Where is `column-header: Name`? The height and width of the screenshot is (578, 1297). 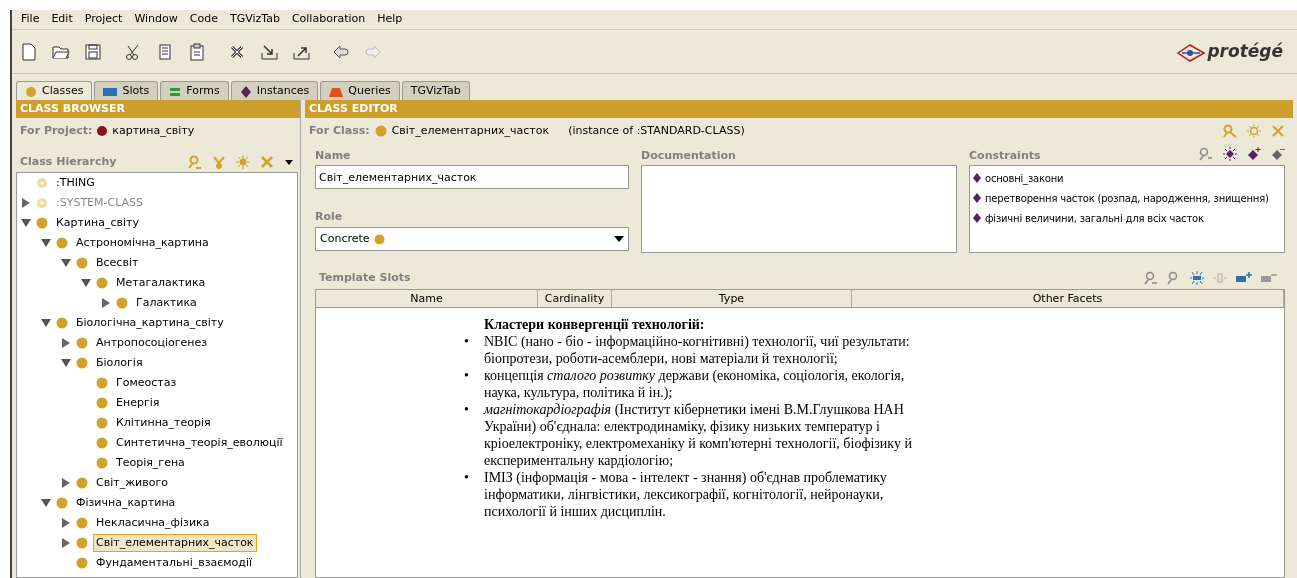
column-header: Name is located at coordinates (427, 298).